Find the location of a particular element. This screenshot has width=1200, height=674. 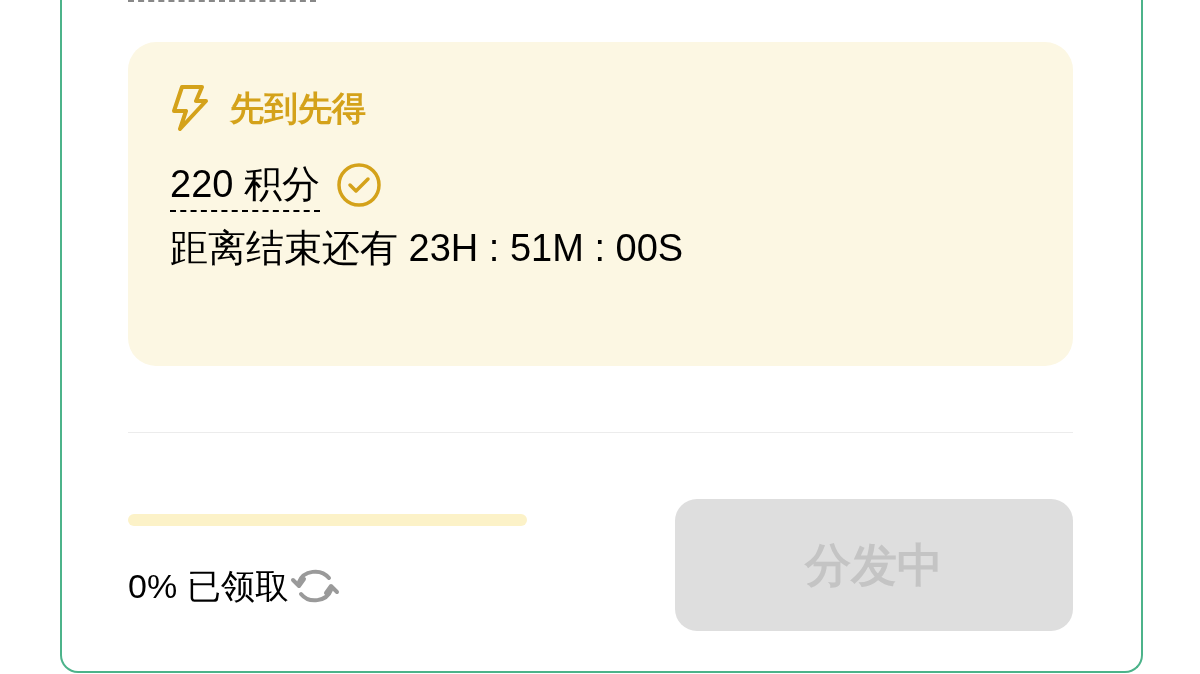

offer-title: 先到先得 is located at coordinates (298, 108).